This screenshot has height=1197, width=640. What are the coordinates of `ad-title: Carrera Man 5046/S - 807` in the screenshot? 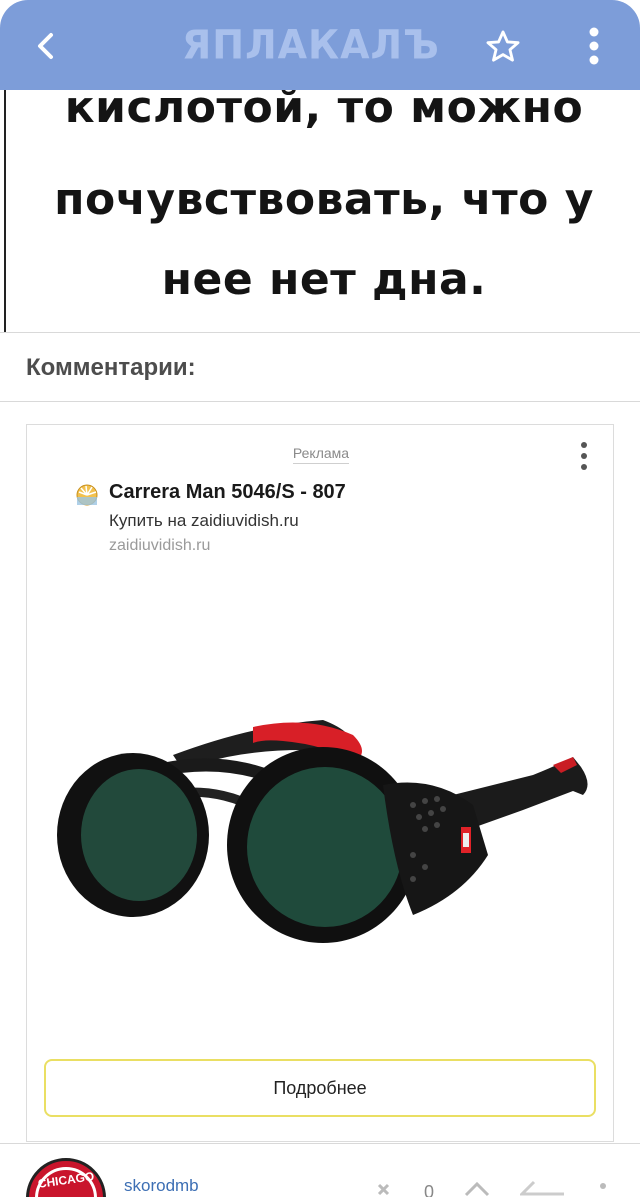 It's located at (227, 492).